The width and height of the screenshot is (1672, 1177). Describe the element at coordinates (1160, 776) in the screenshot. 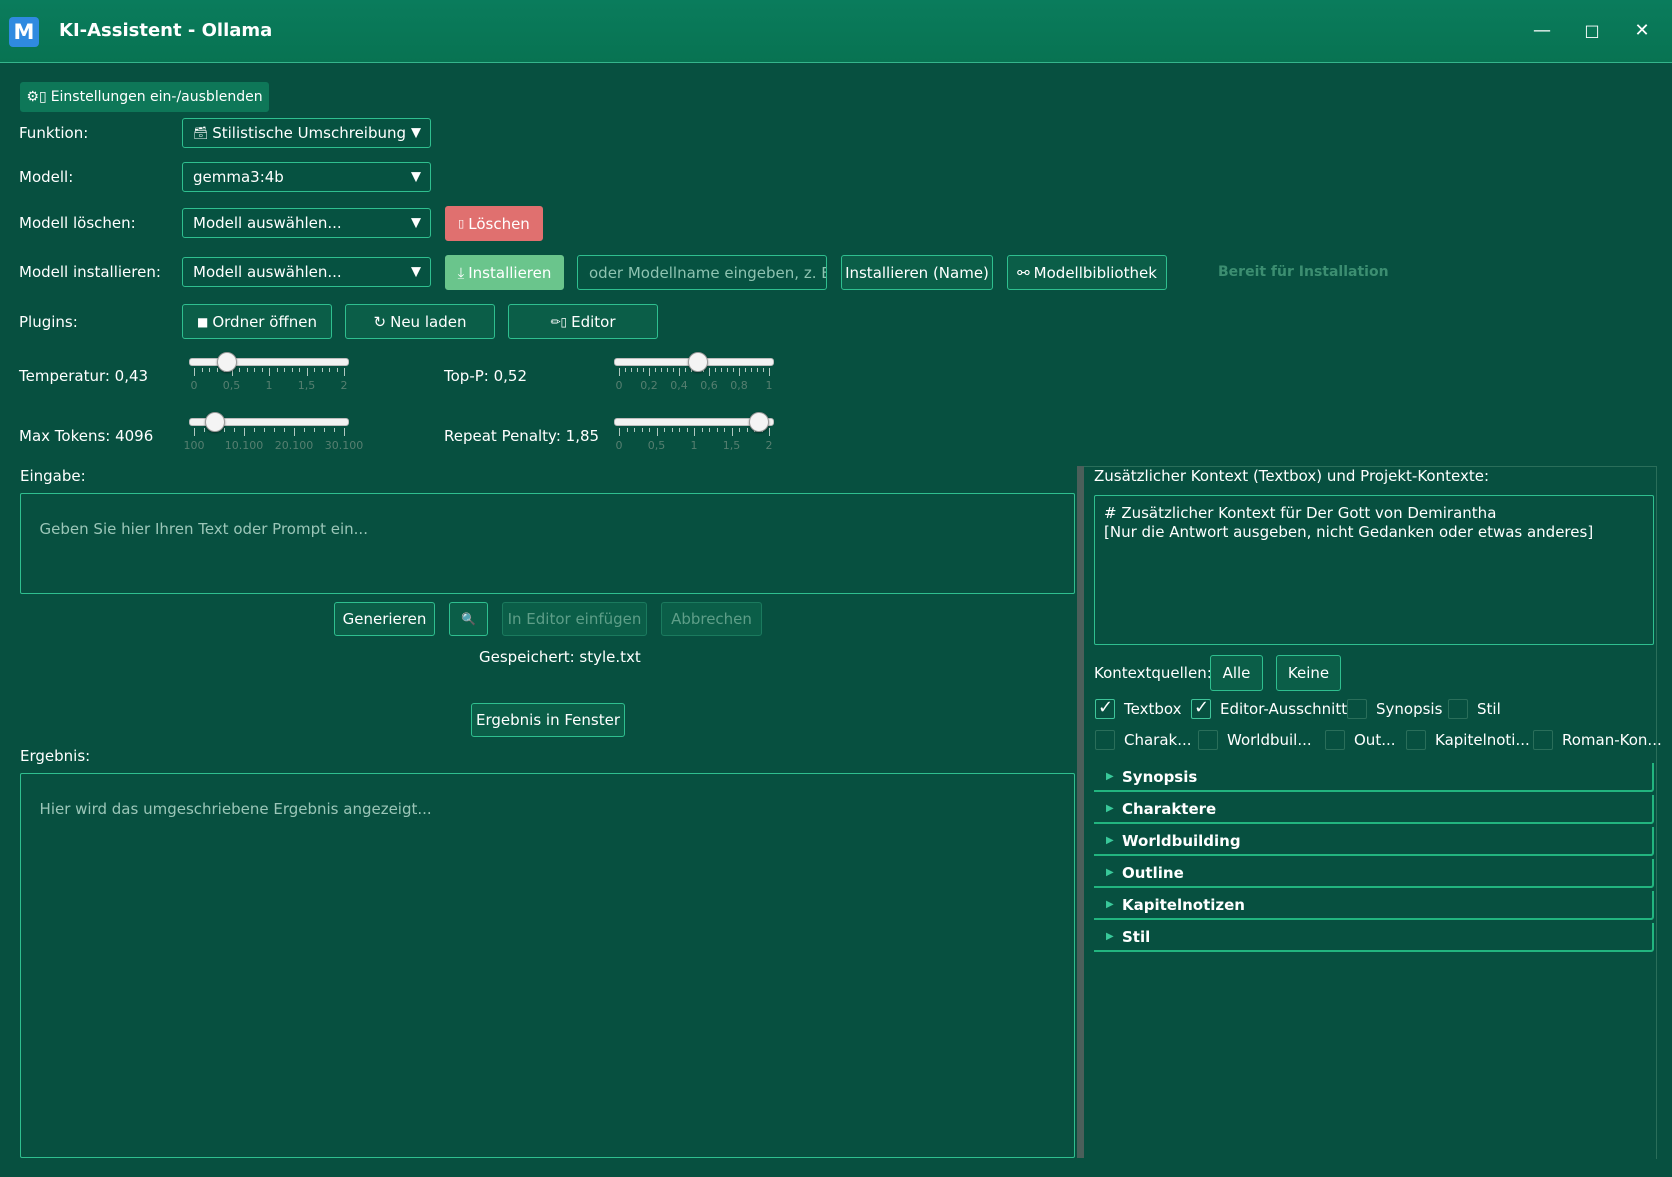

I see `section-title: Synopsis` at that location.